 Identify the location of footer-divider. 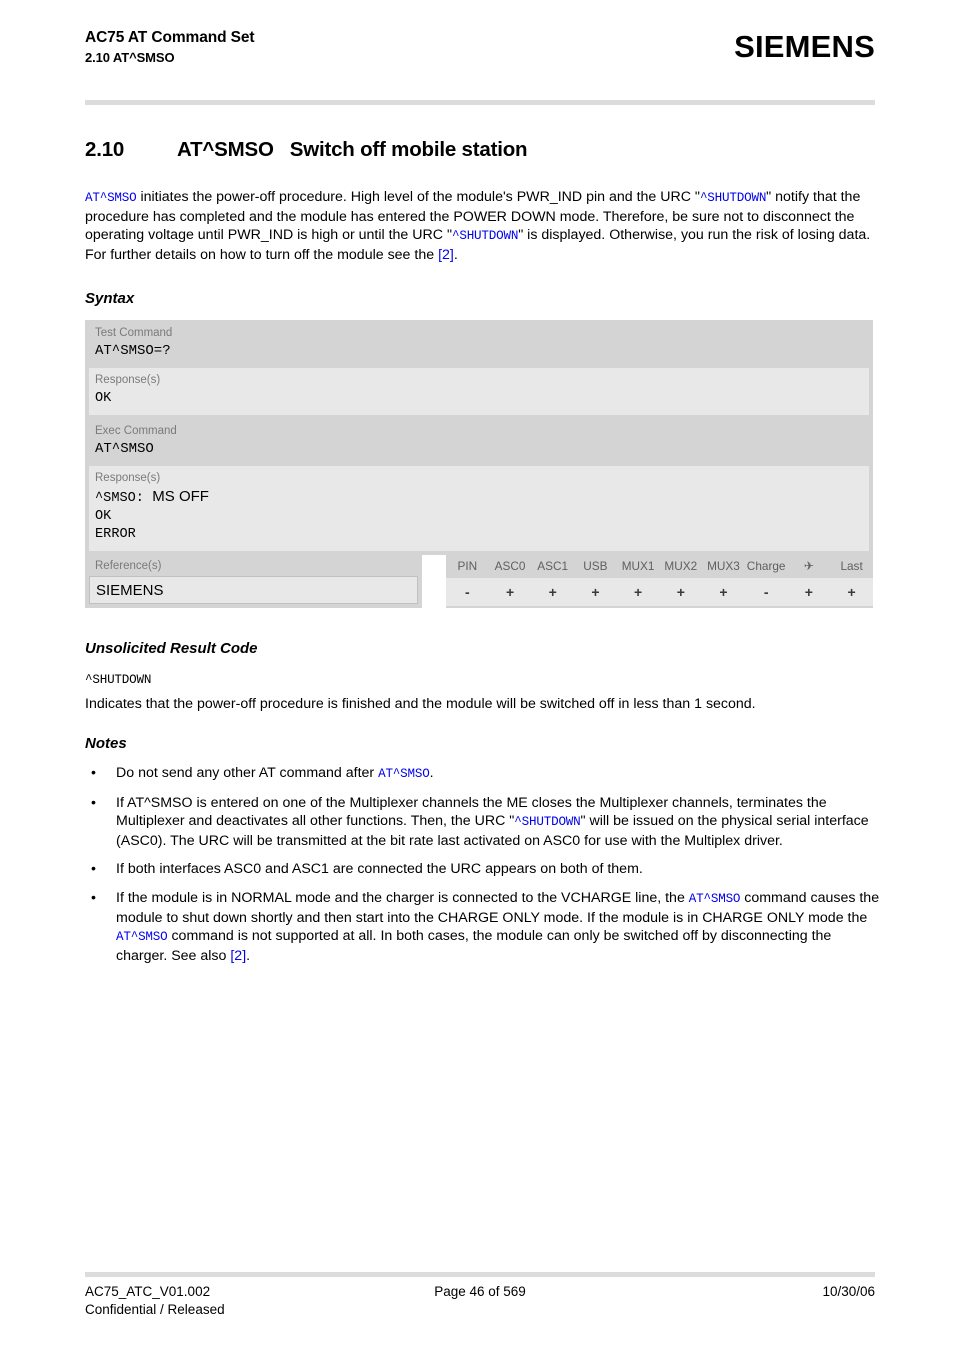
(480, 1274).